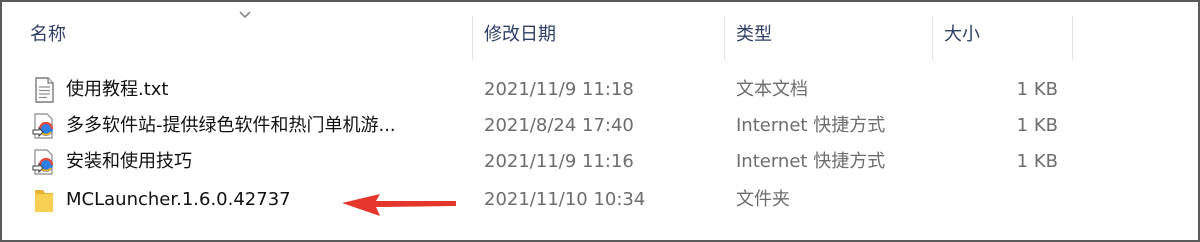 This screenshot has width=1200, height=242. I want to click on text-file-icon, so click(44, 90).